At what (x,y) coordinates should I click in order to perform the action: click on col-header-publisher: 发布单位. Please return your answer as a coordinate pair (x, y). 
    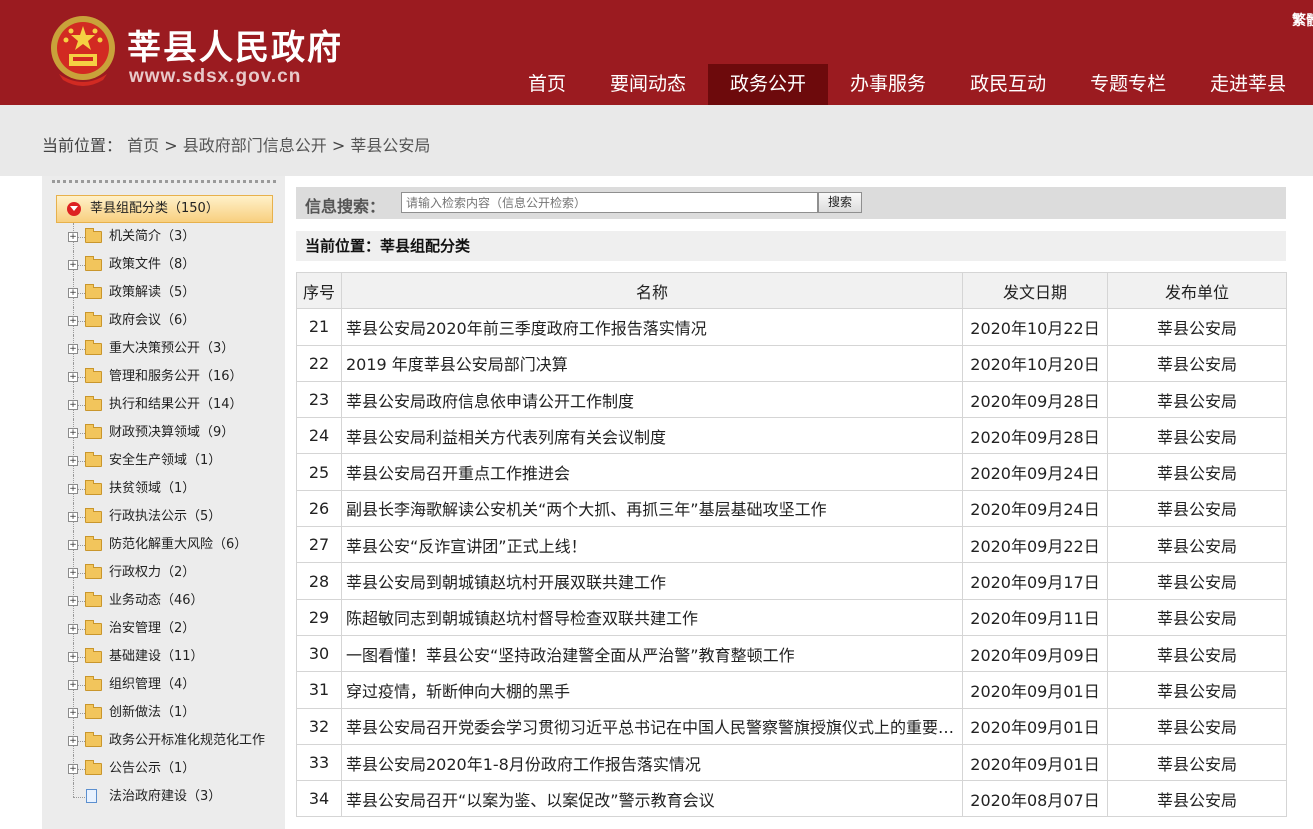
    Looking at the image, I should click on (1197, 290).